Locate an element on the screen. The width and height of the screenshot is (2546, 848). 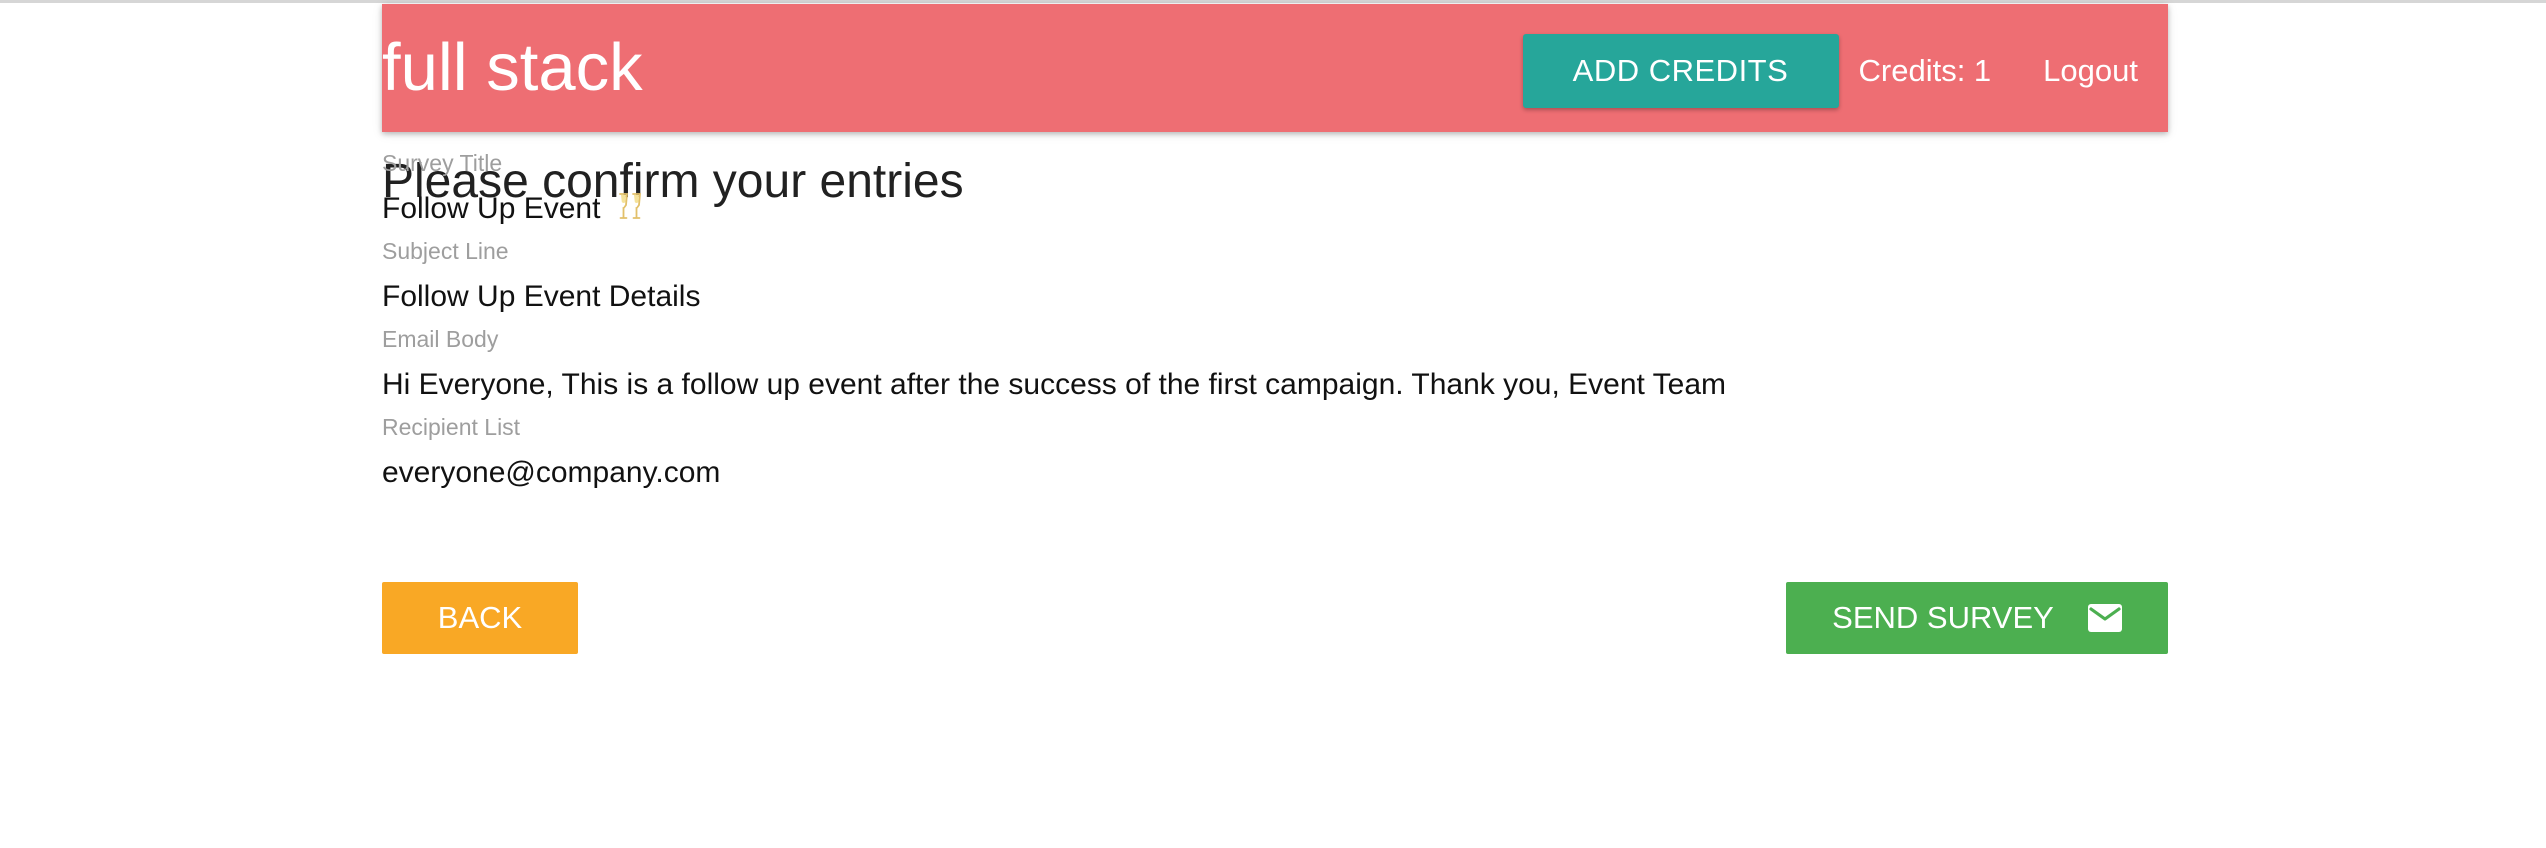
recipient-list-label: Recipient List is located at coordinates (451, 427).